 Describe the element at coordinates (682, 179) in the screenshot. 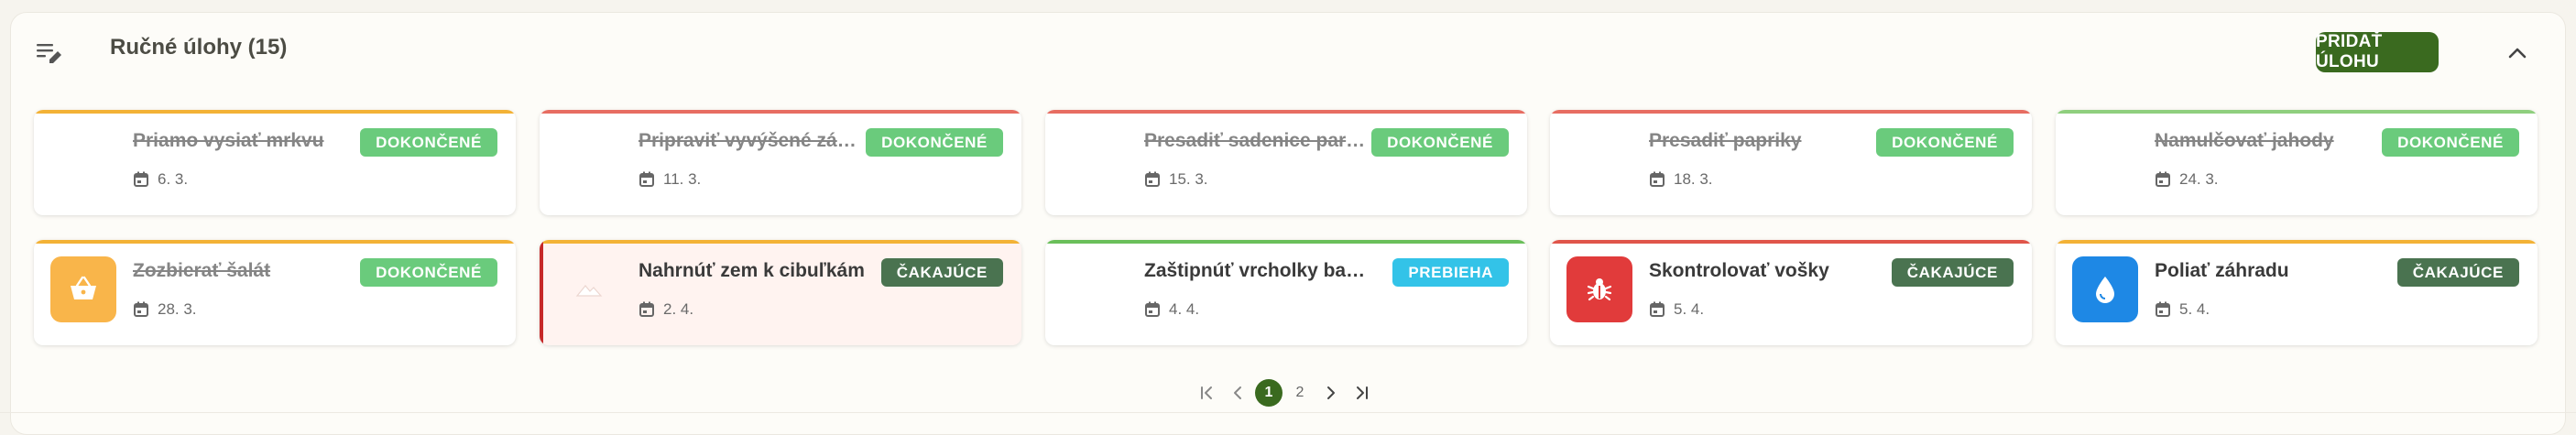

I see `task-date-text: 11. 3.` at that location.